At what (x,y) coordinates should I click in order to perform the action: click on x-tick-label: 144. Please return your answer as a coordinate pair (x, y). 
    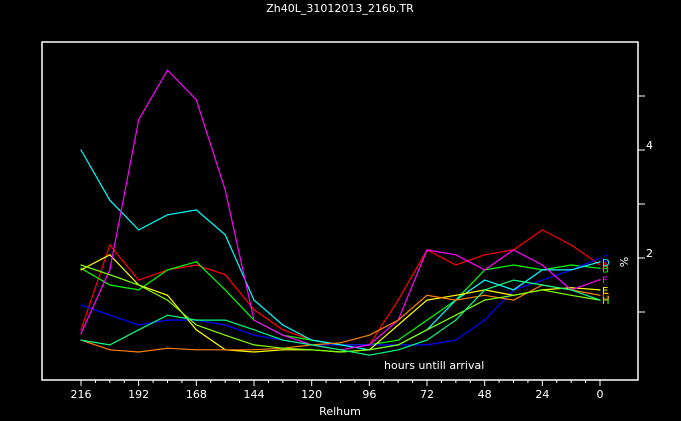
    Looking at the image, I should click on (254, 394).